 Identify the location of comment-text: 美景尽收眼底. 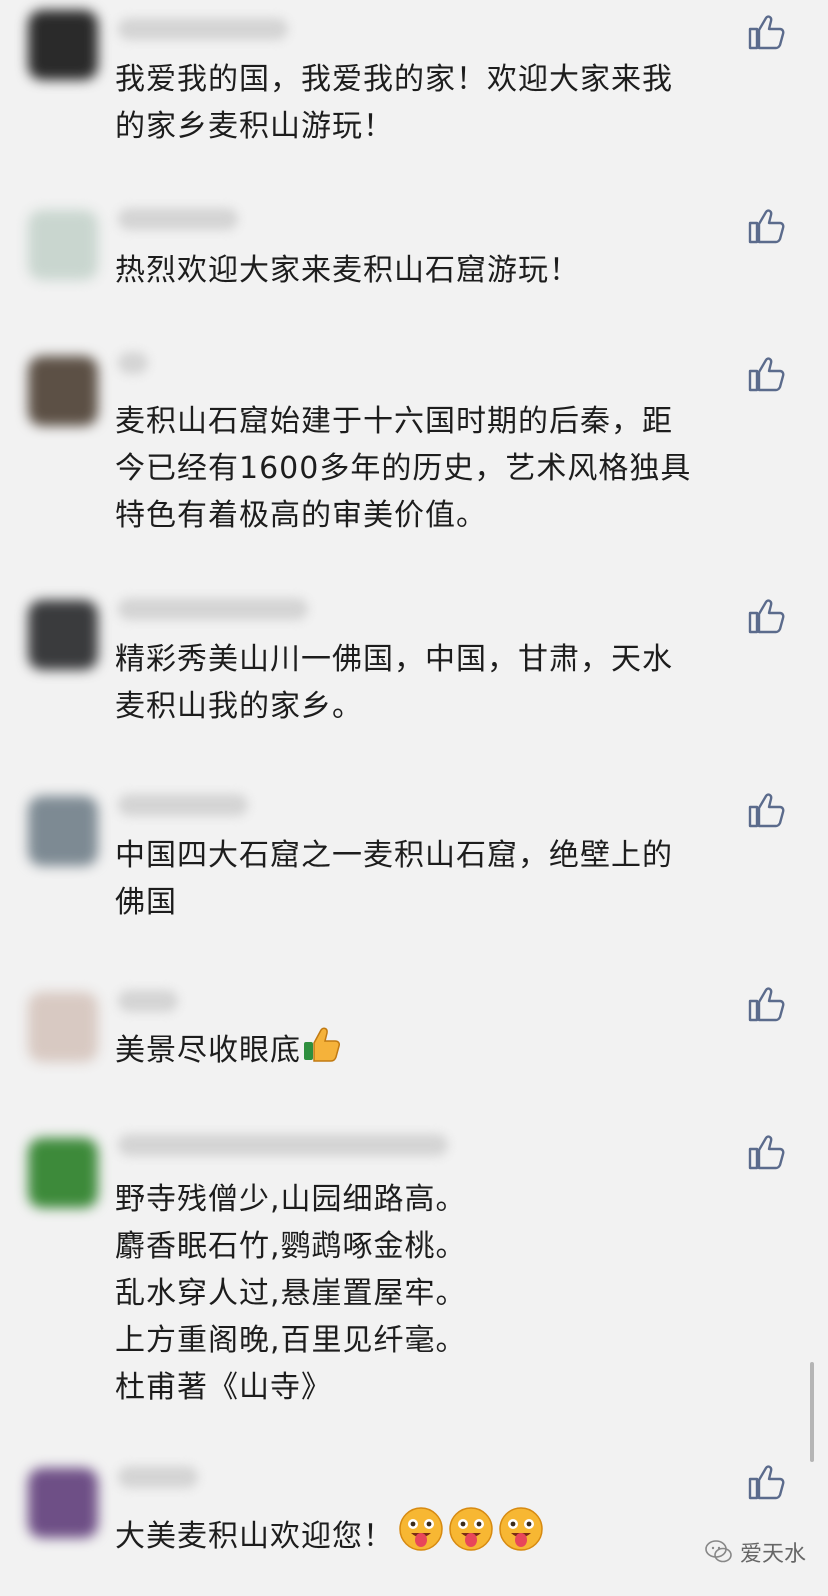
(451, 1049).